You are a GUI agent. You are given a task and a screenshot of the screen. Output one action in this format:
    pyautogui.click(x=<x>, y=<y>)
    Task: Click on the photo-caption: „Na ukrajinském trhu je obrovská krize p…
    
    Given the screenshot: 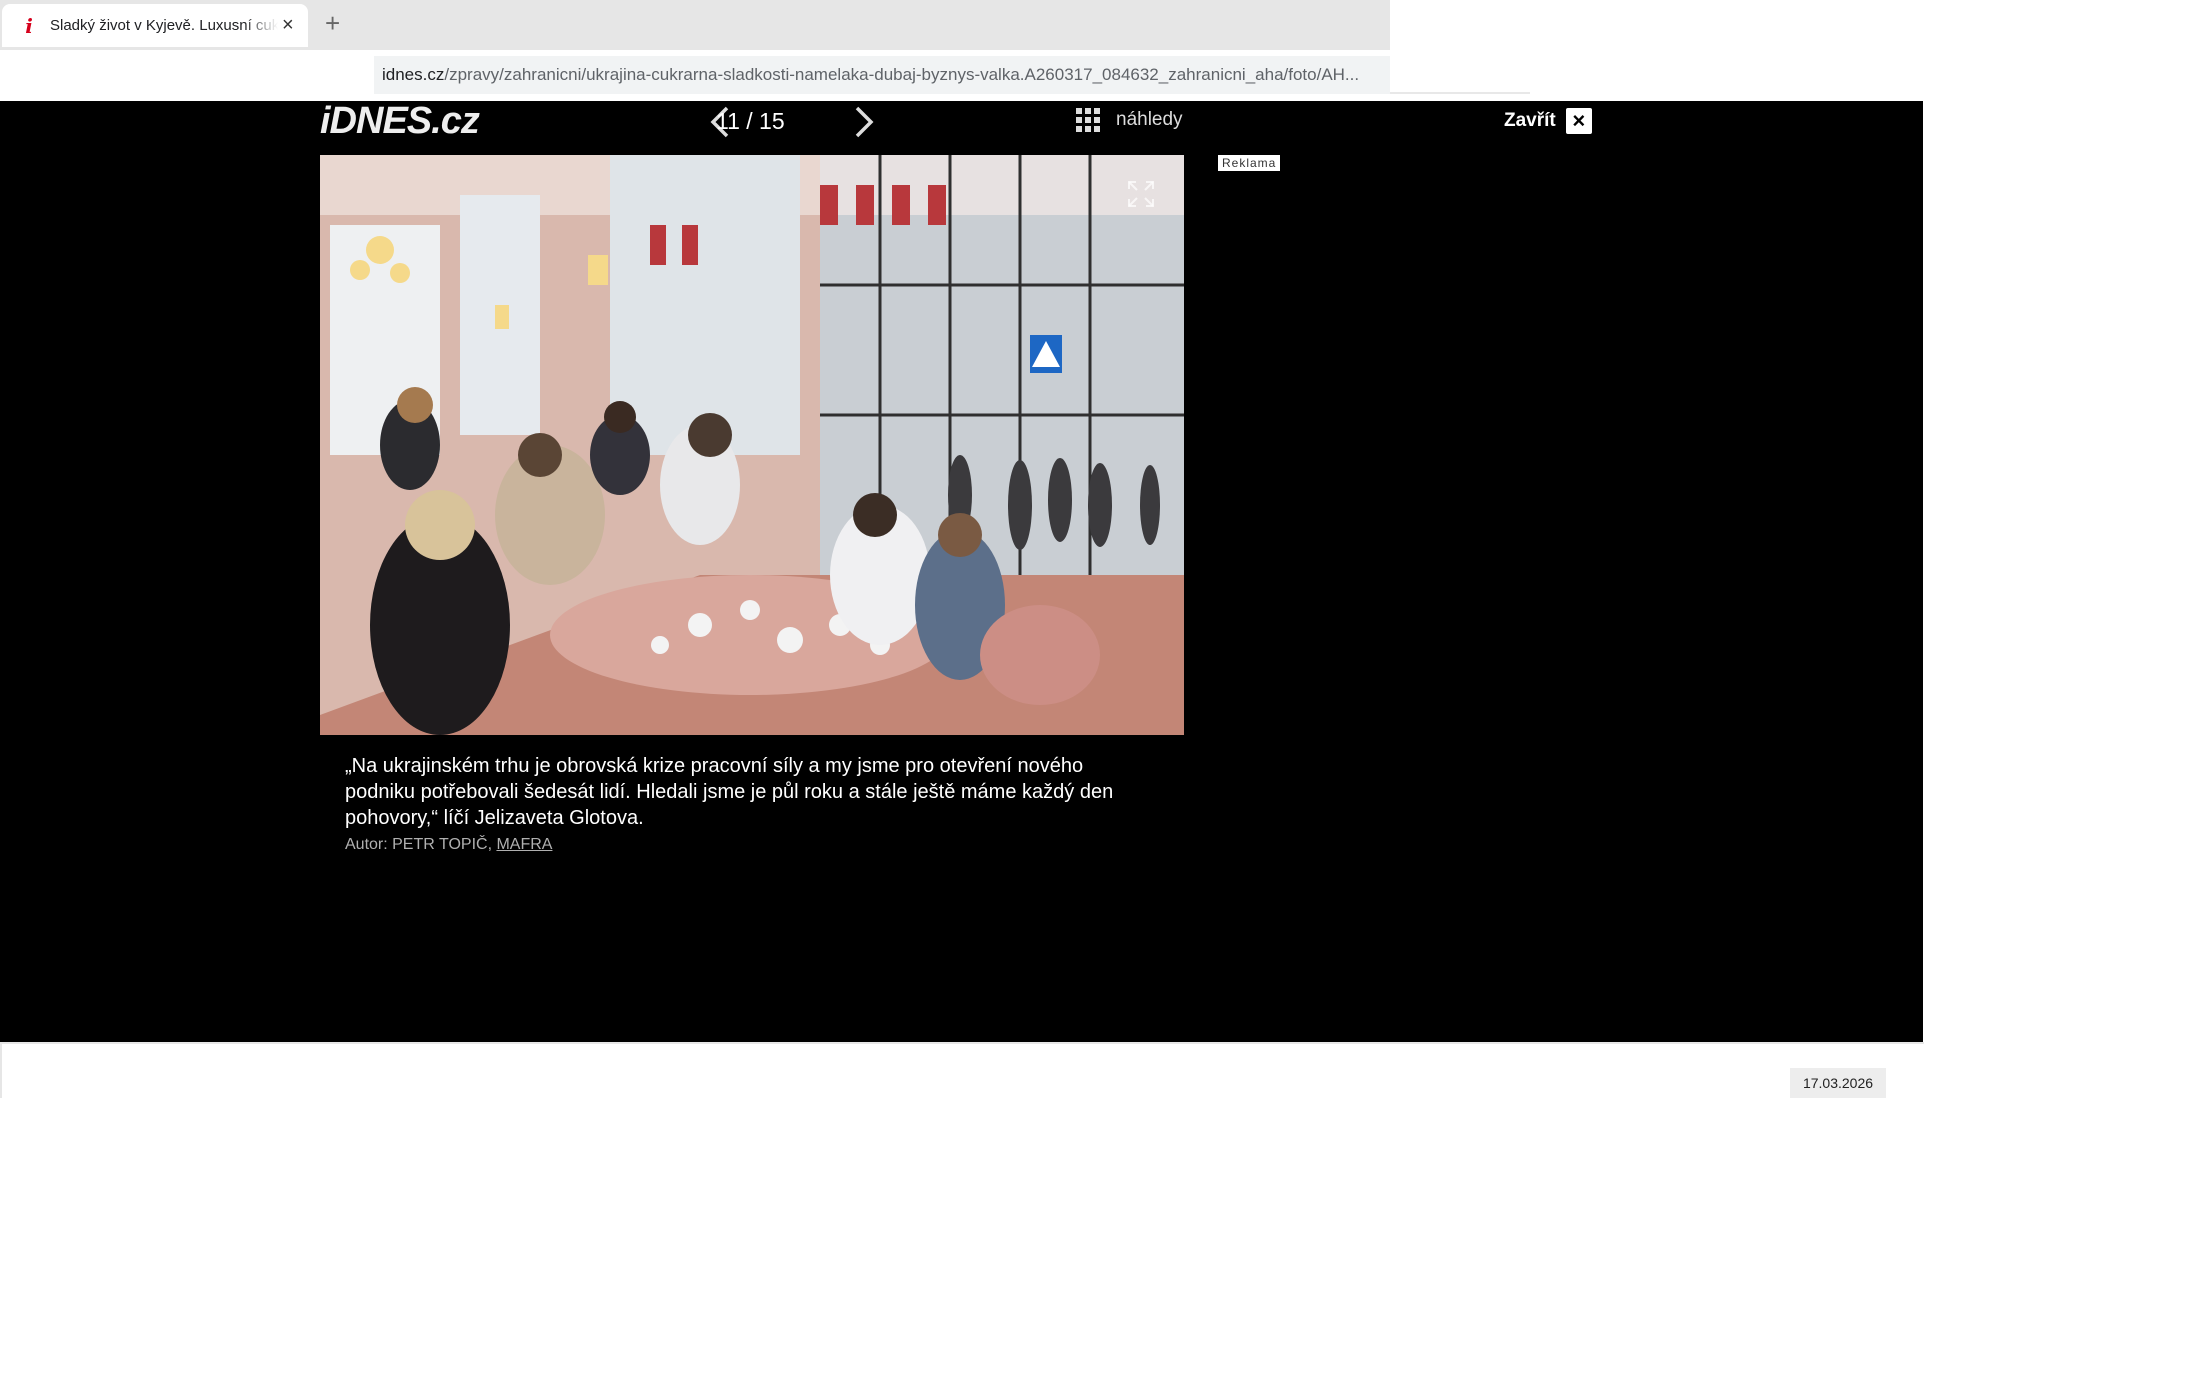 What is the action you would take?
    pyautogui.click(x=729, y=792)
    